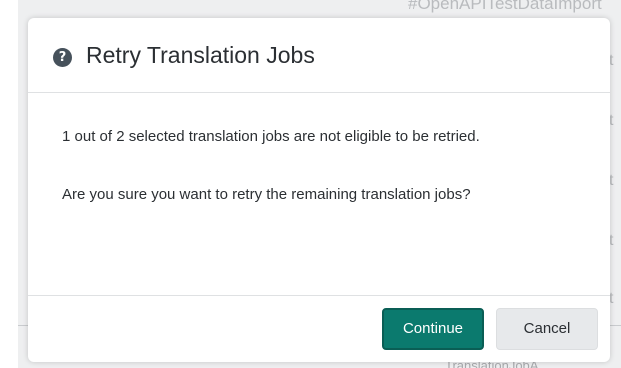 Image resolution: width=621 pixels, height=368 pixels. Describe the element at coordinates (200, 55) in the screenshot. I see `dialog-title: Retry Translation Jobs` at that location.